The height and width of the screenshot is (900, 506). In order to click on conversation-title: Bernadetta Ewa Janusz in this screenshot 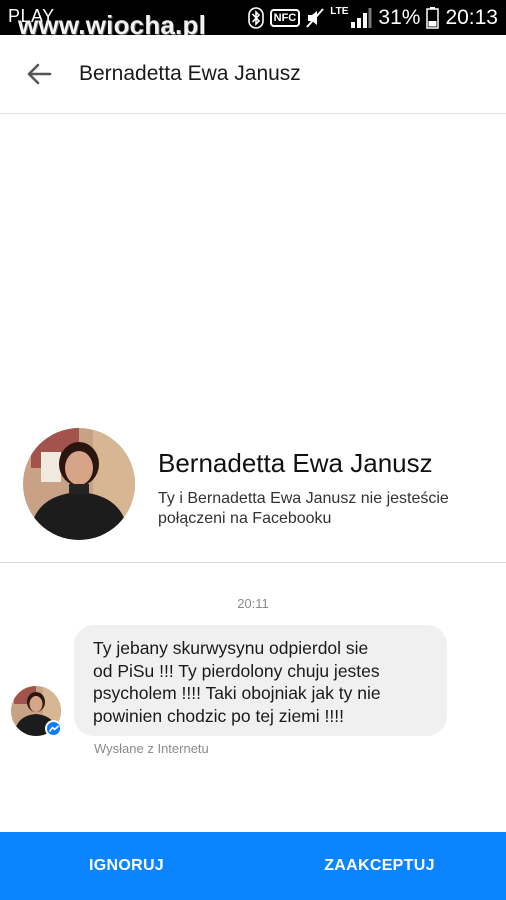, I will do `click(190, 73)`.